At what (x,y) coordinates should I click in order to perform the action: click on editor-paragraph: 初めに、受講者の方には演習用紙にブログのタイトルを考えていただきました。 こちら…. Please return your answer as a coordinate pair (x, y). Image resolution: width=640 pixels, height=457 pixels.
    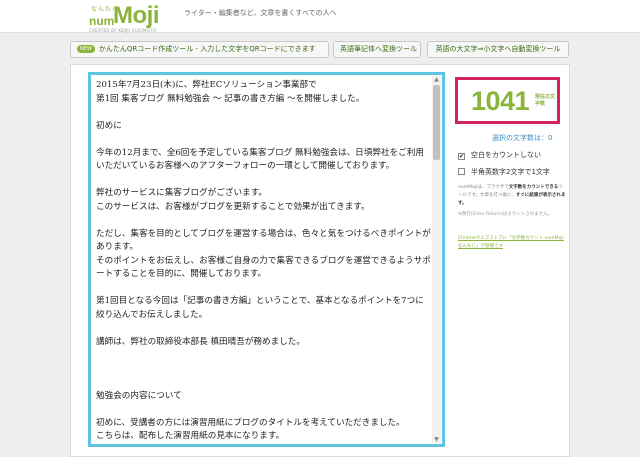
    Looking at the image, I should click on (250, 429).